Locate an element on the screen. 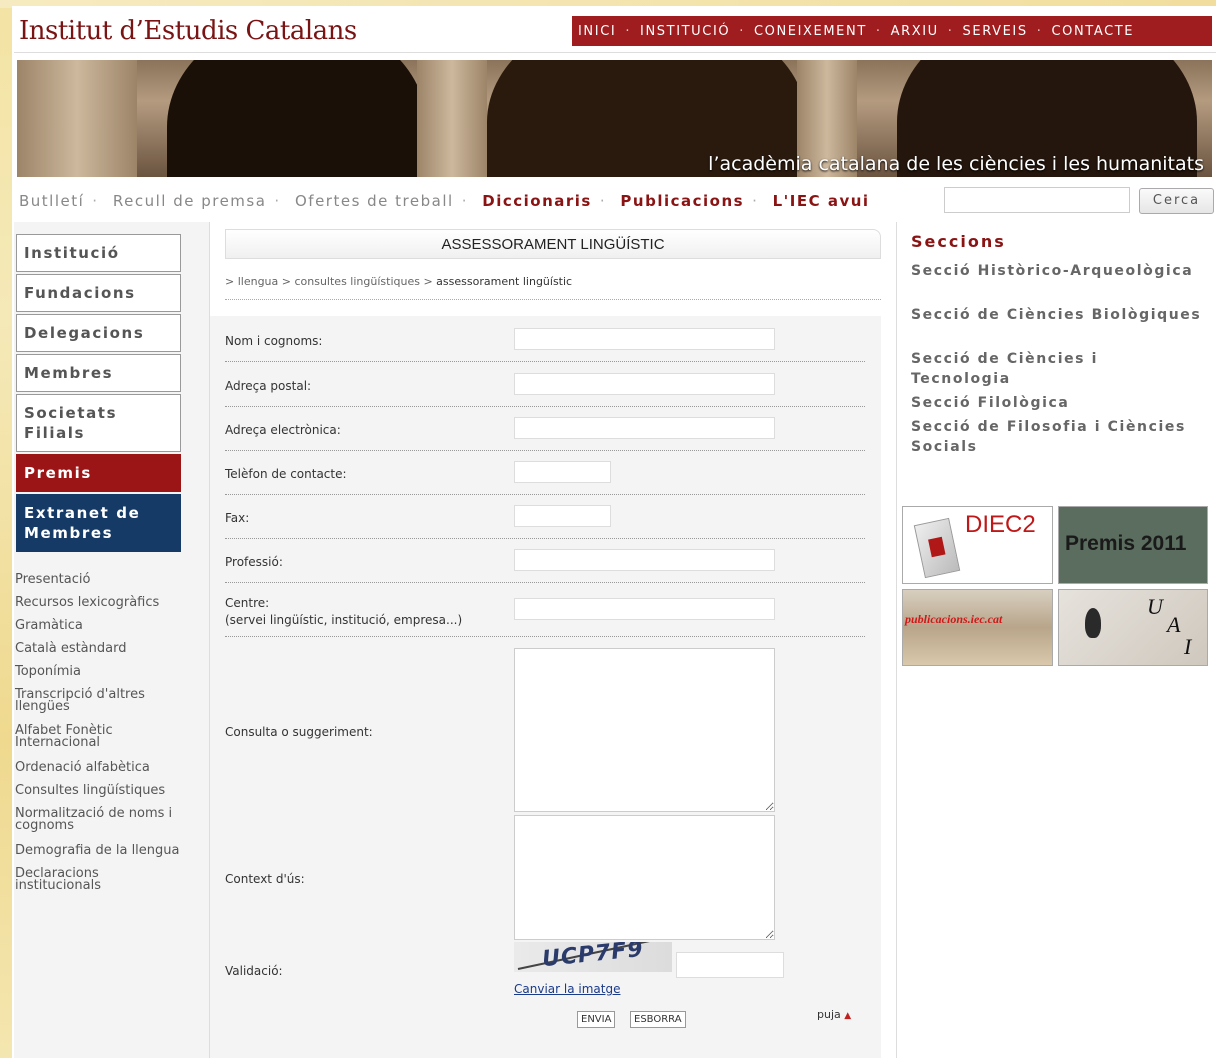 This screenshot has width=1216, height=1058. book-icon is located at coordinates (937, 548).